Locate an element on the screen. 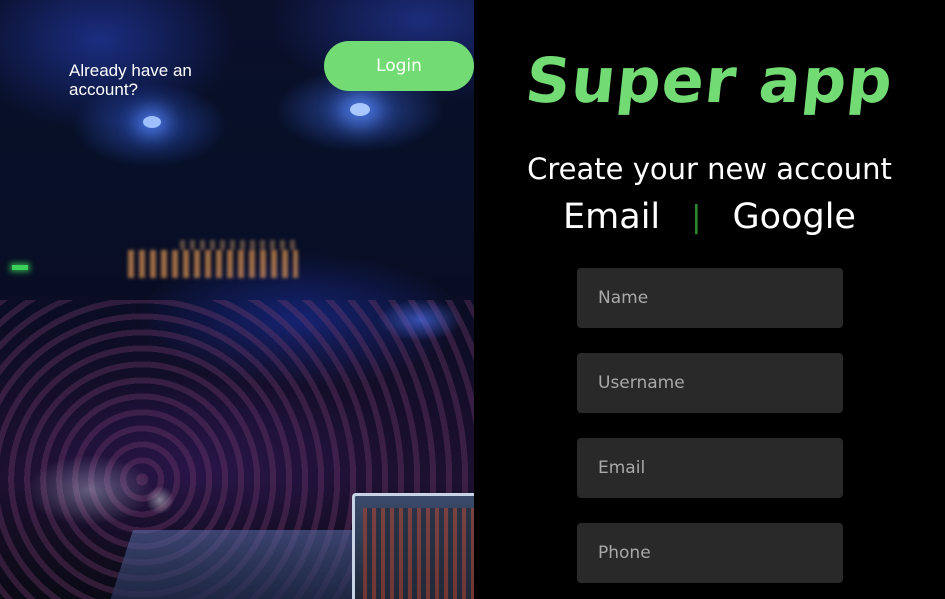 This screenshot has height=599, width=945. google-option-link: Google is located at coordinates (794, 217).